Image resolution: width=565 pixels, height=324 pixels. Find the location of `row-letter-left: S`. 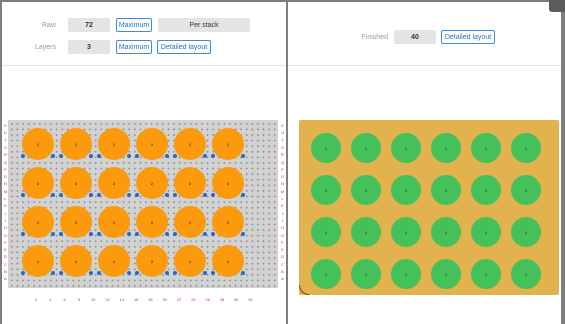

row-letter-left: S is located at coordinates (5, 147).